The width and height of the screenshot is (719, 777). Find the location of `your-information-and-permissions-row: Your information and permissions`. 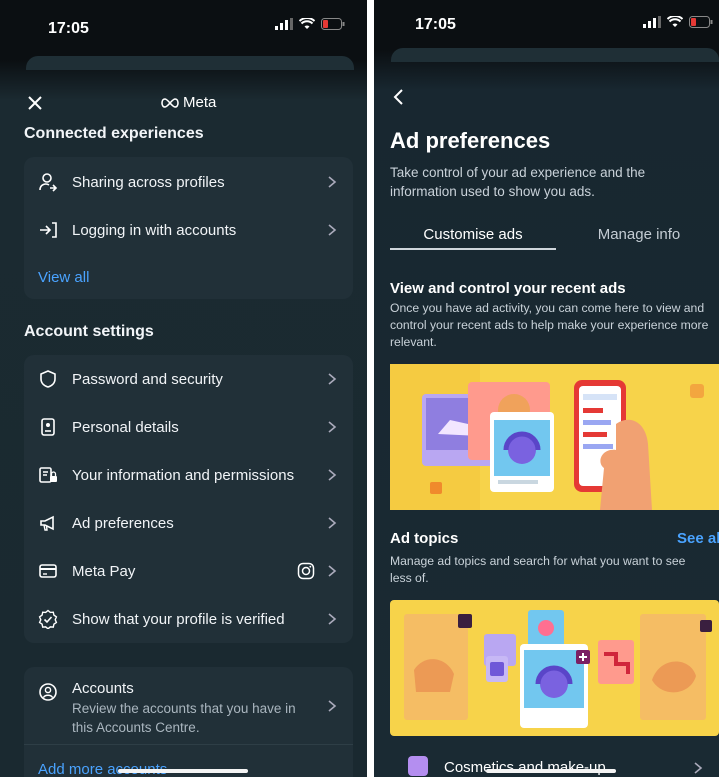

your-information-and-permissions-row: Your information and permissions is located at coordinates (188, 475).